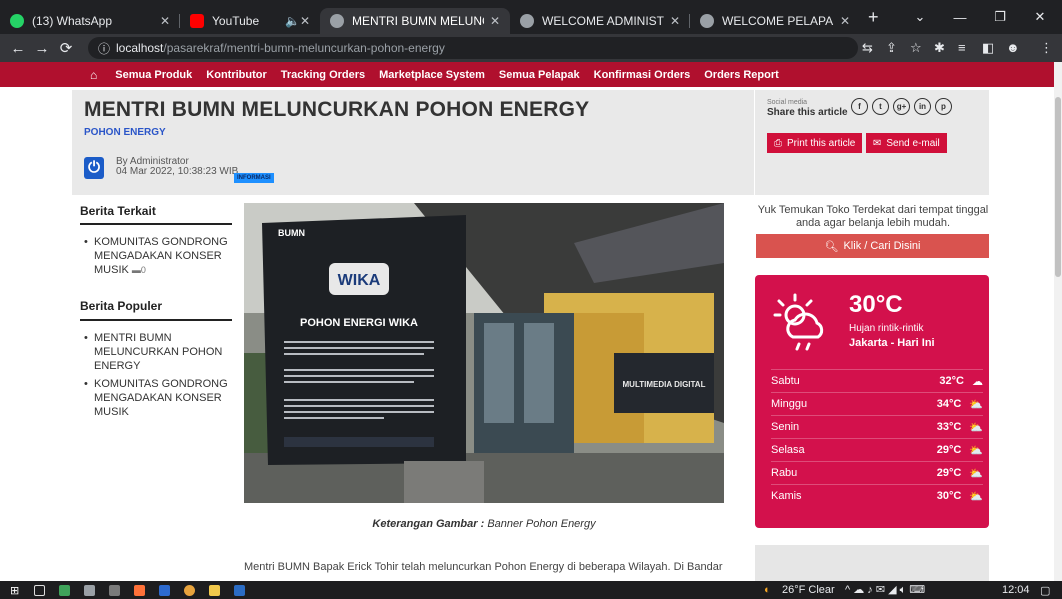 Image resolution: width=1062 pixels, height=599 pixels. Describe the element at coordinates (1058, 187) in the screenshot. I see `scrollbar-thumb` at that location.